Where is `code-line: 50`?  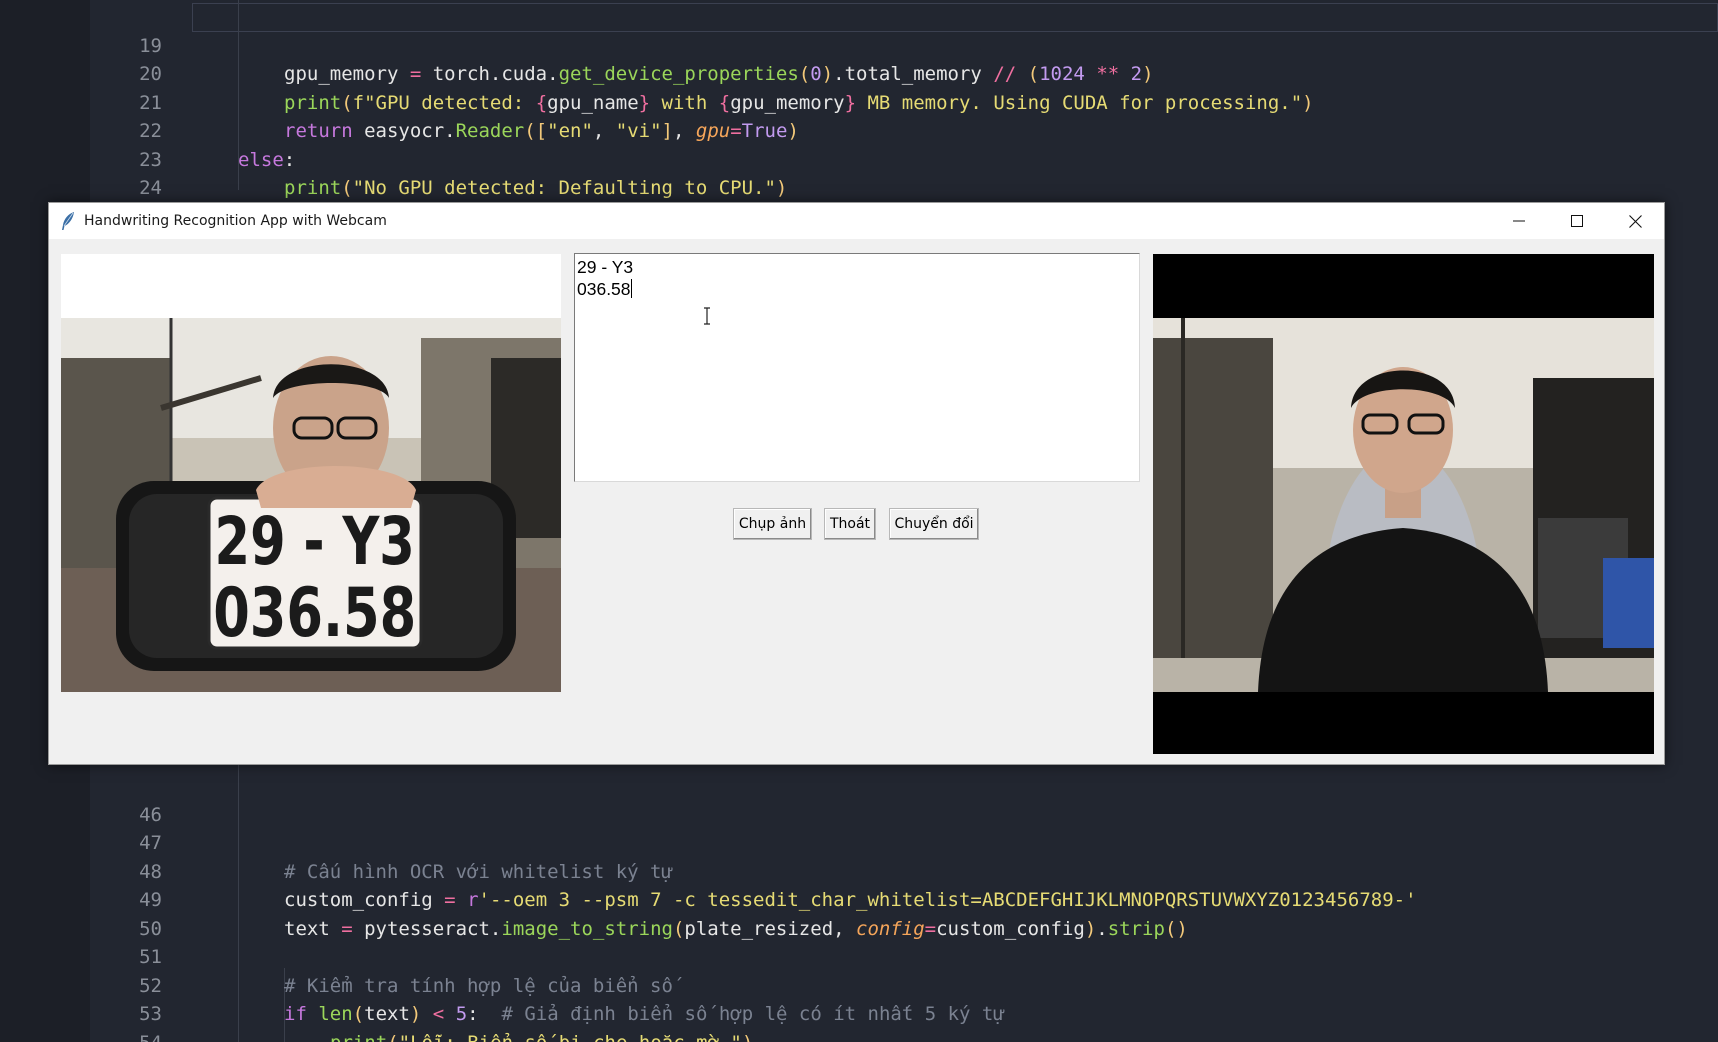
code-line: 50 is located at coordinates (859, 913).